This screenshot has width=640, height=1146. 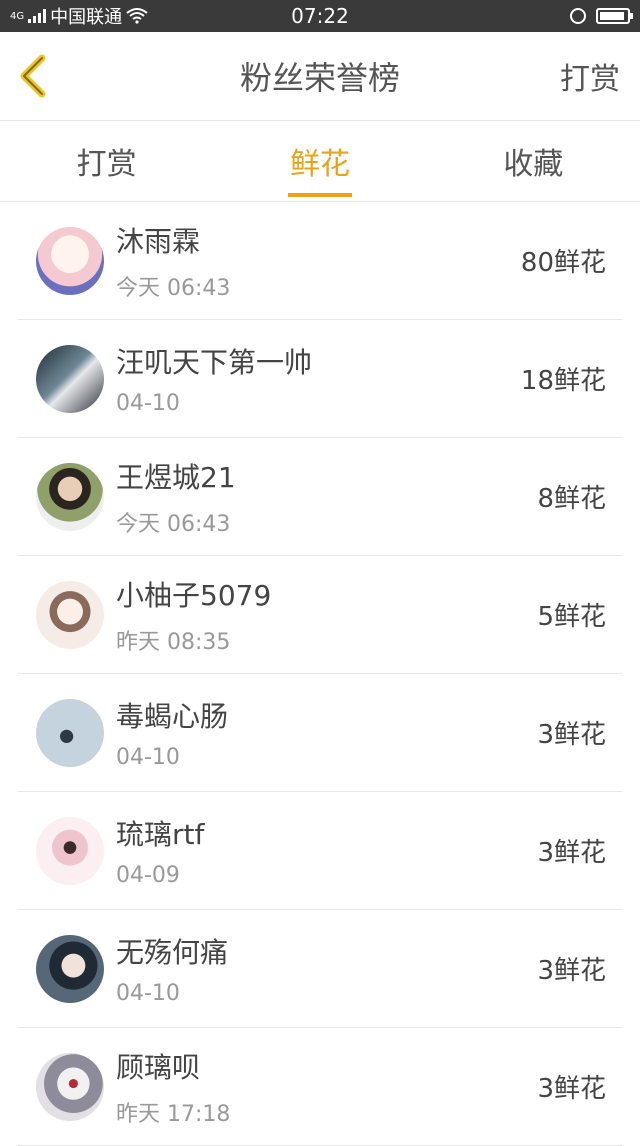 I want to click on reward-button: 打赏, so click(x=590, y=76).